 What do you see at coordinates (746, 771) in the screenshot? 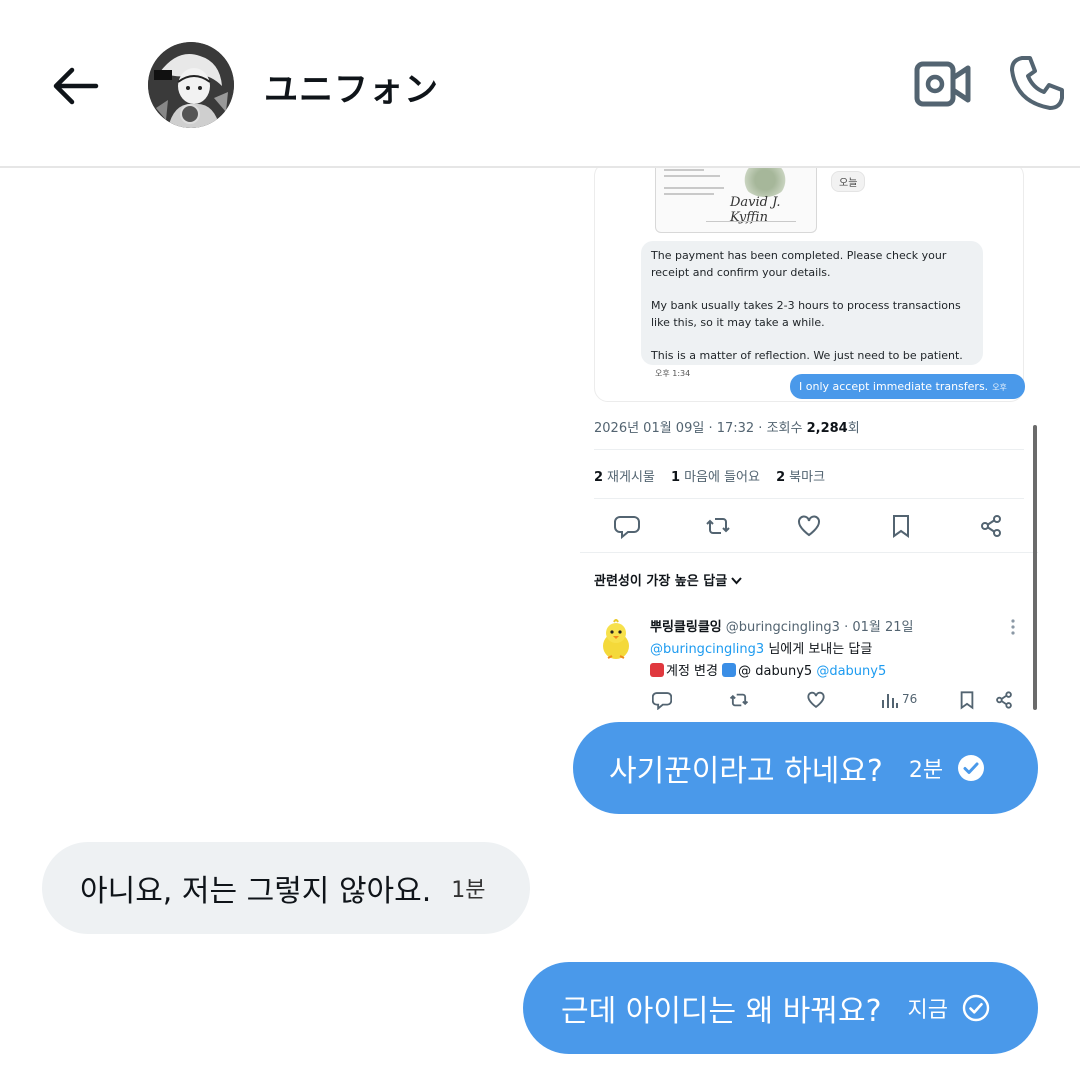
I see `message-text: 사기꾼이라고 하네요?` at bounding box center [746, 771].